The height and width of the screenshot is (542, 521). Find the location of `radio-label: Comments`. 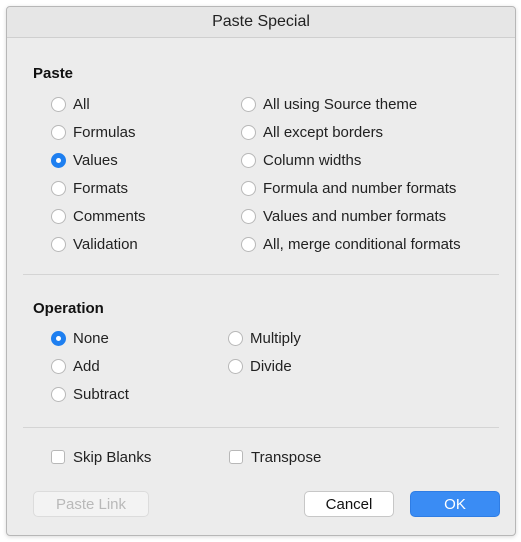

radio-label: Comments is located at coordinates (109, 216).